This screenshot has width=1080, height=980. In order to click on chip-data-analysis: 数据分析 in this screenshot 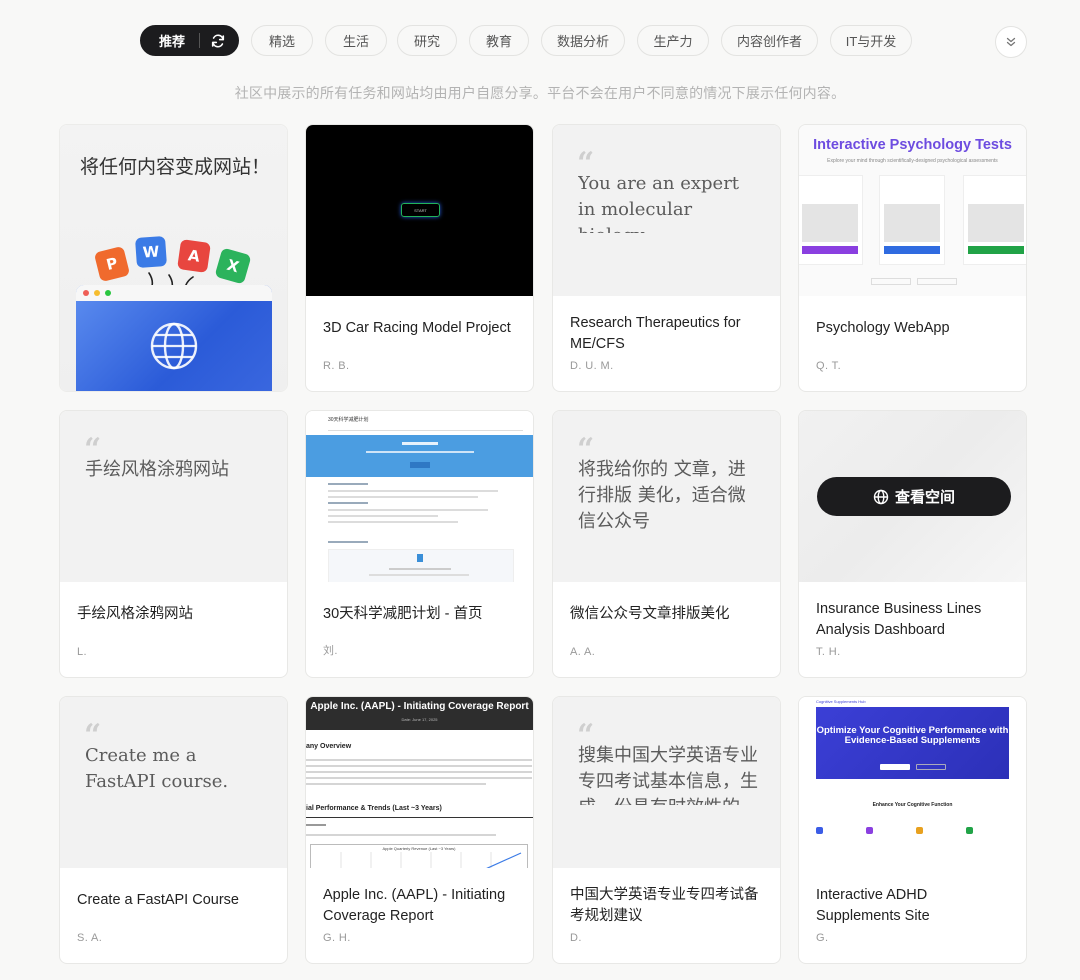, I will do `click(583, 40)`.